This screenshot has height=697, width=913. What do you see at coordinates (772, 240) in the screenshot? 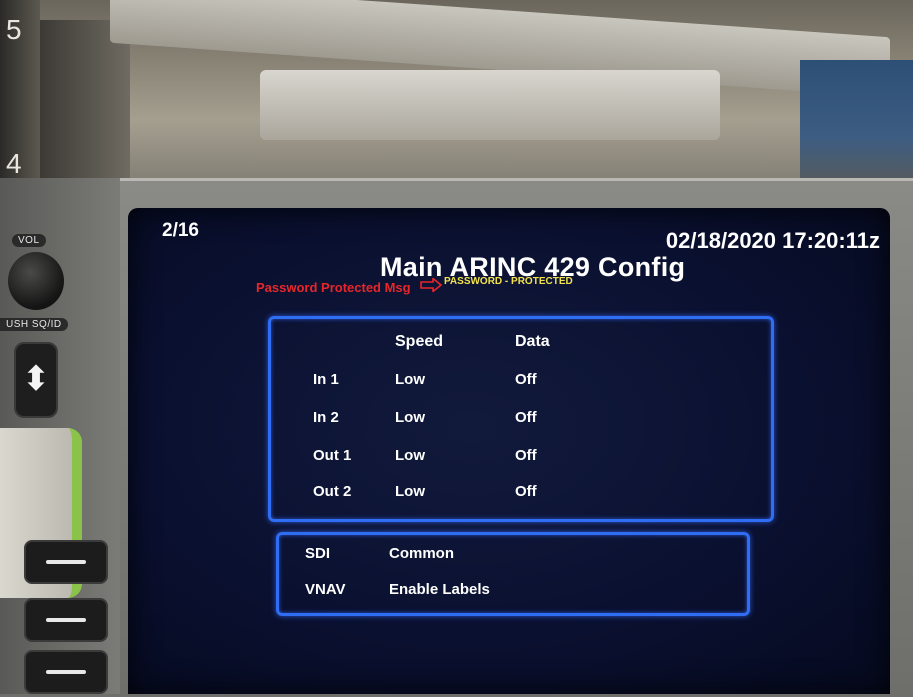
I see `datetime-readout: 02/18/2020 17:20:11z` at bounding box center [772, 240].